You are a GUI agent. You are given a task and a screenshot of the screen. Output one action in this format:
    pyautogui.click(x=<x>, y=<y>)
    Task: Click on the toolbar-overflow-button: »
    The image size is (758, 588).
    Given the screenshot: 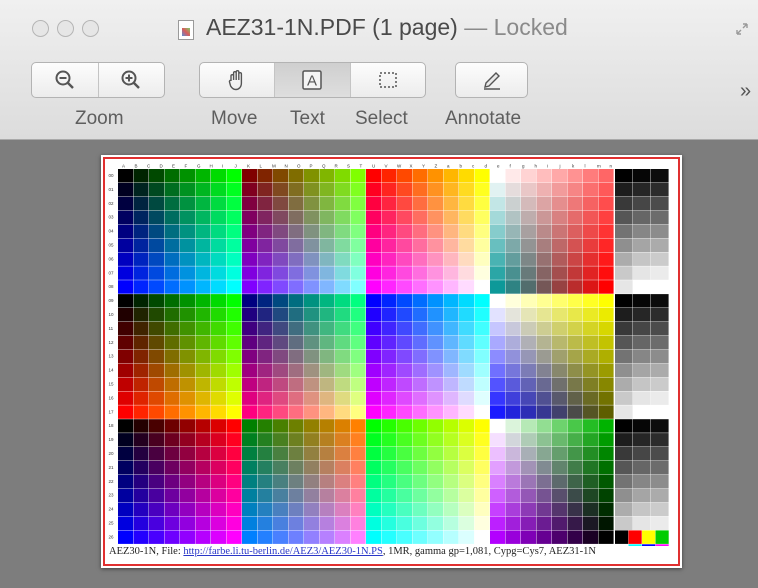 What is the action you would take?
    pyautogui.click(x=745, y=91)
    